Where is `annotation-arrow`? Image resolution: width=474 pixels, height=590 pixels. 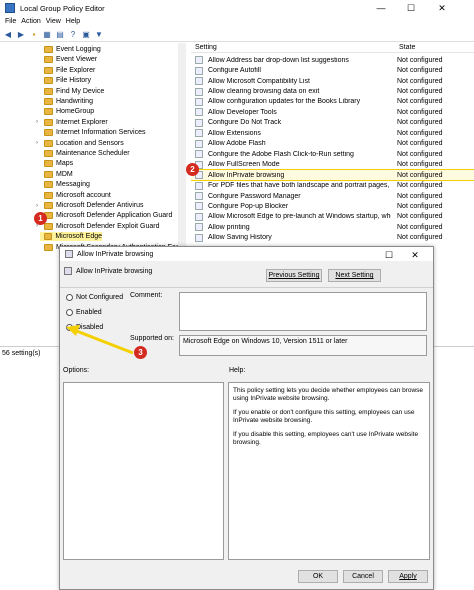 annotation-arrow is located at coordinates (100, 340).